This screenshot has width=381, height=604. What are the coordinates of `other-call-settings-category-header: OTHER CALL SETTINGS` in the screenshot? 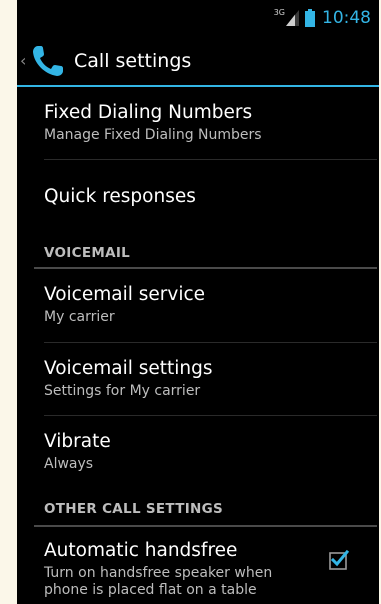 It's located at (198, 508).